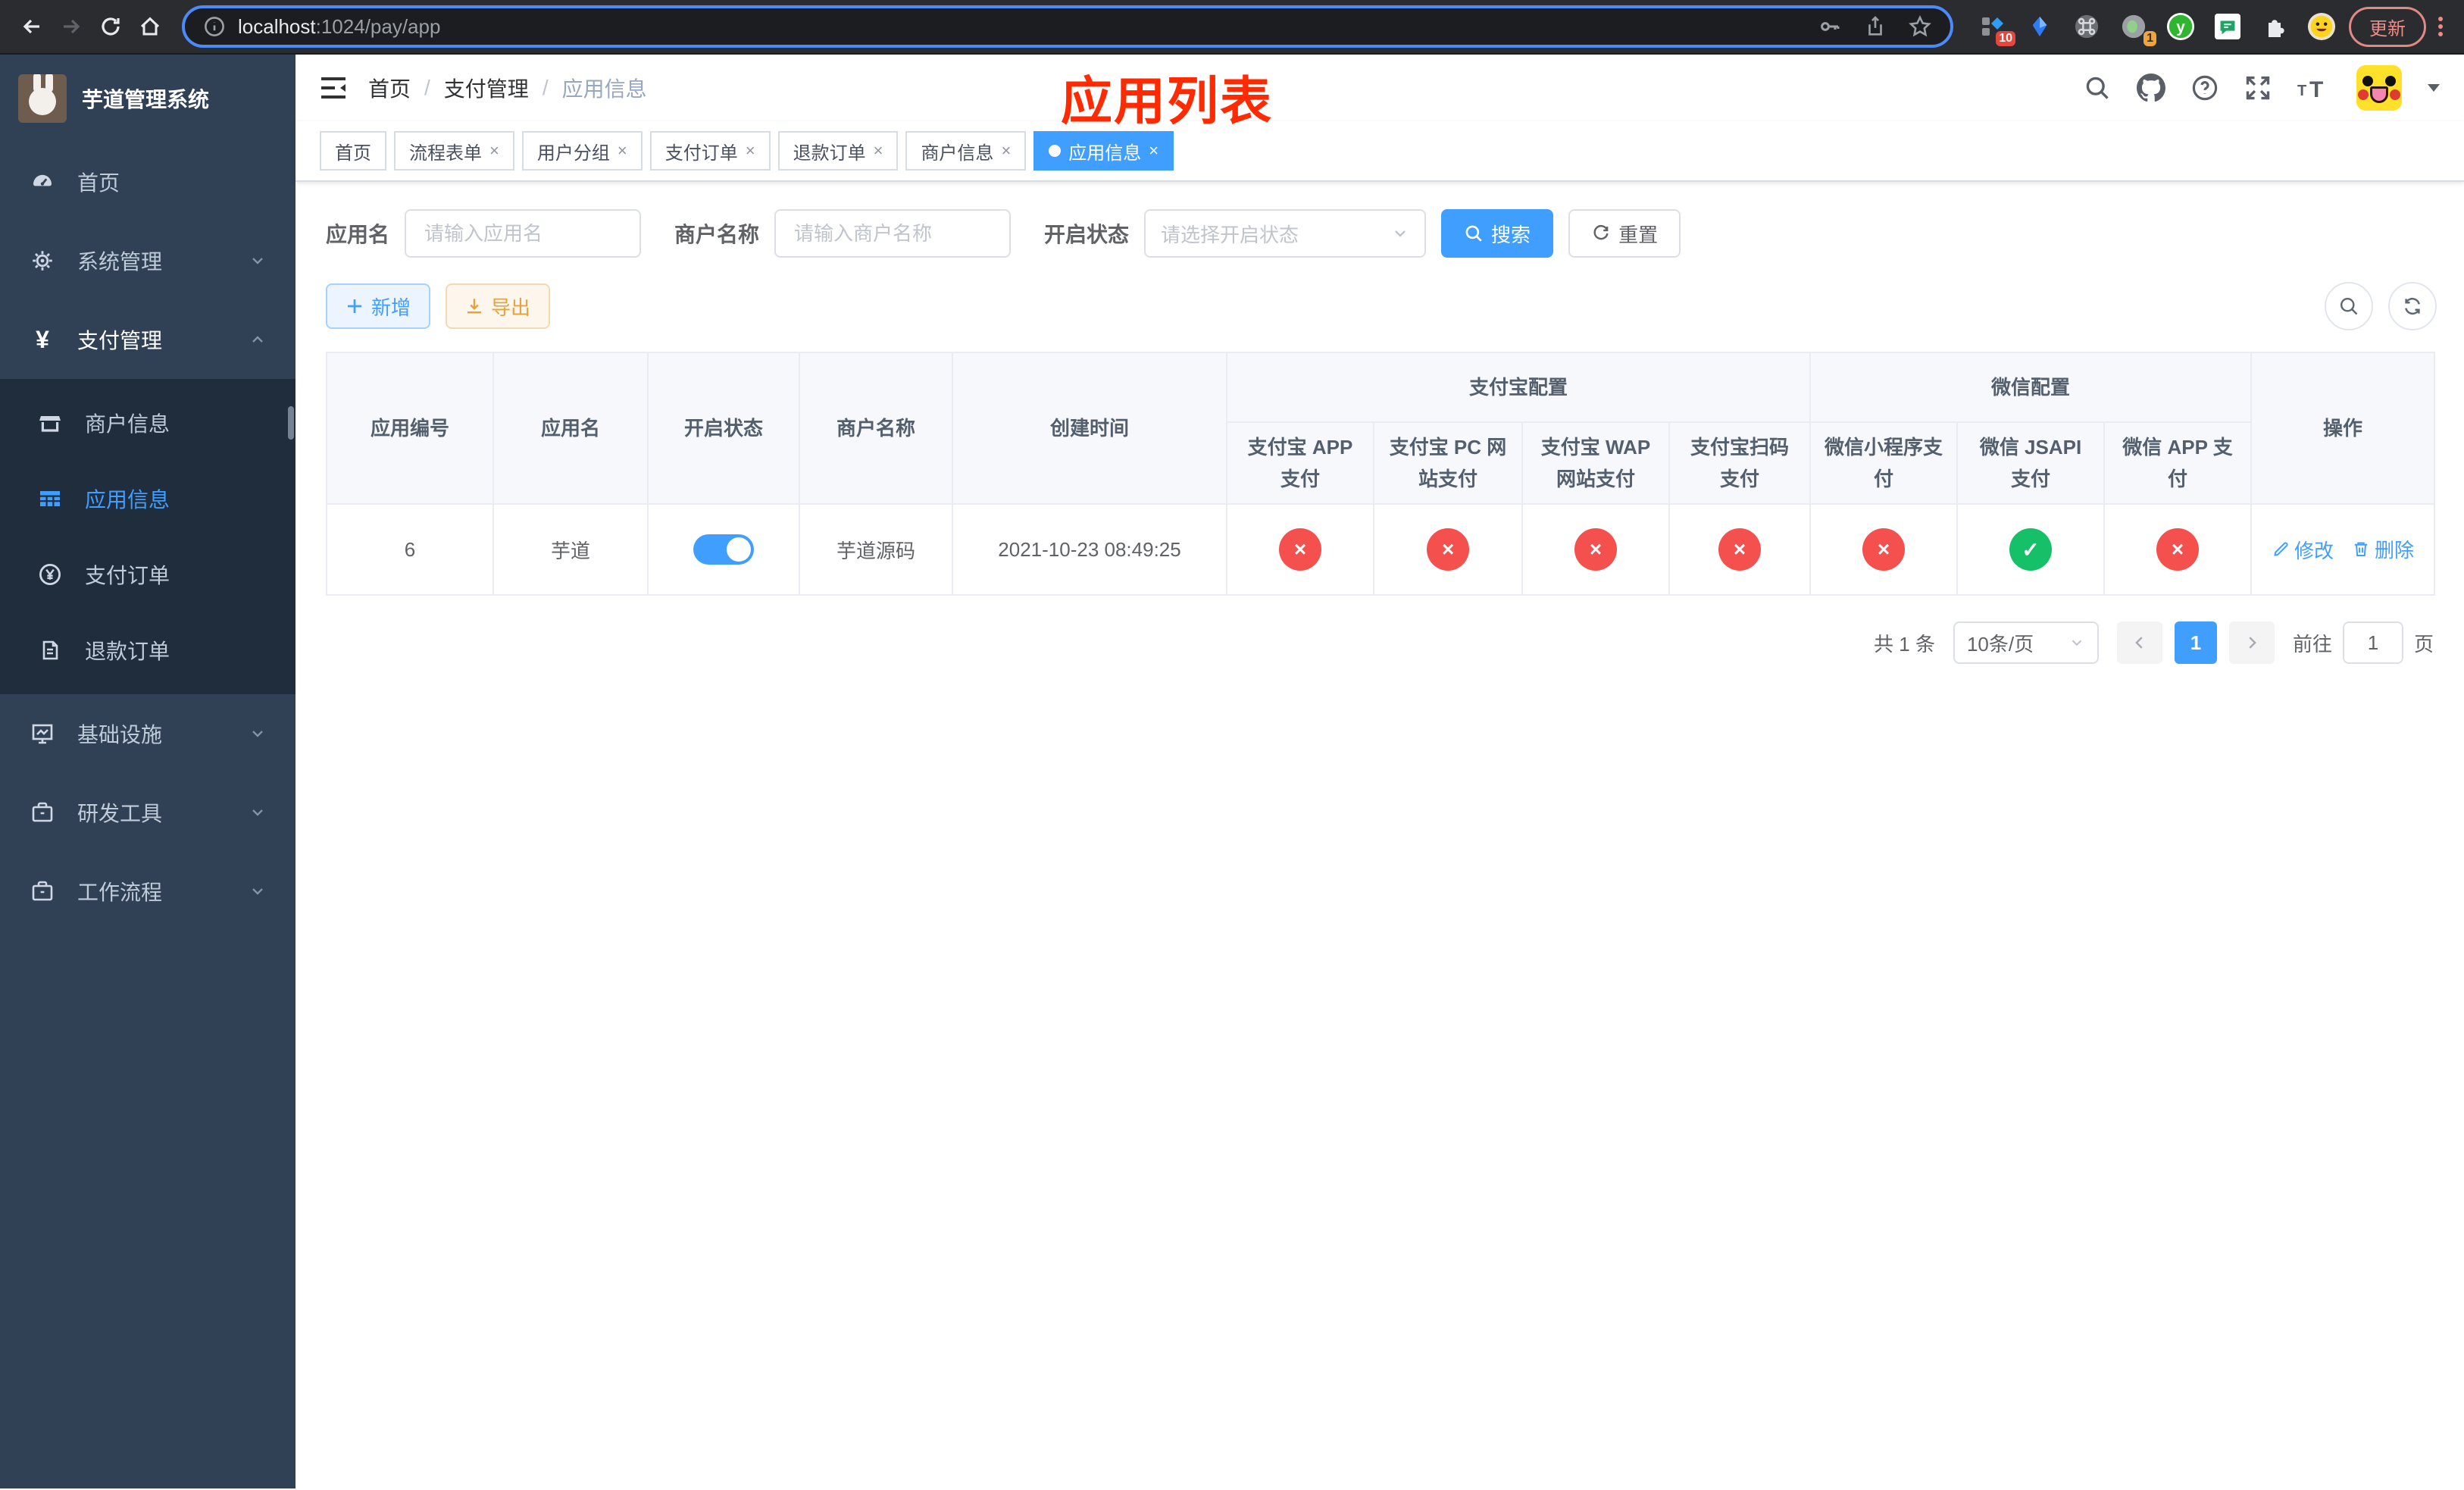 The image size is (2464, 1490). I want to click on browser-menu-icon, so click(2440, 27).